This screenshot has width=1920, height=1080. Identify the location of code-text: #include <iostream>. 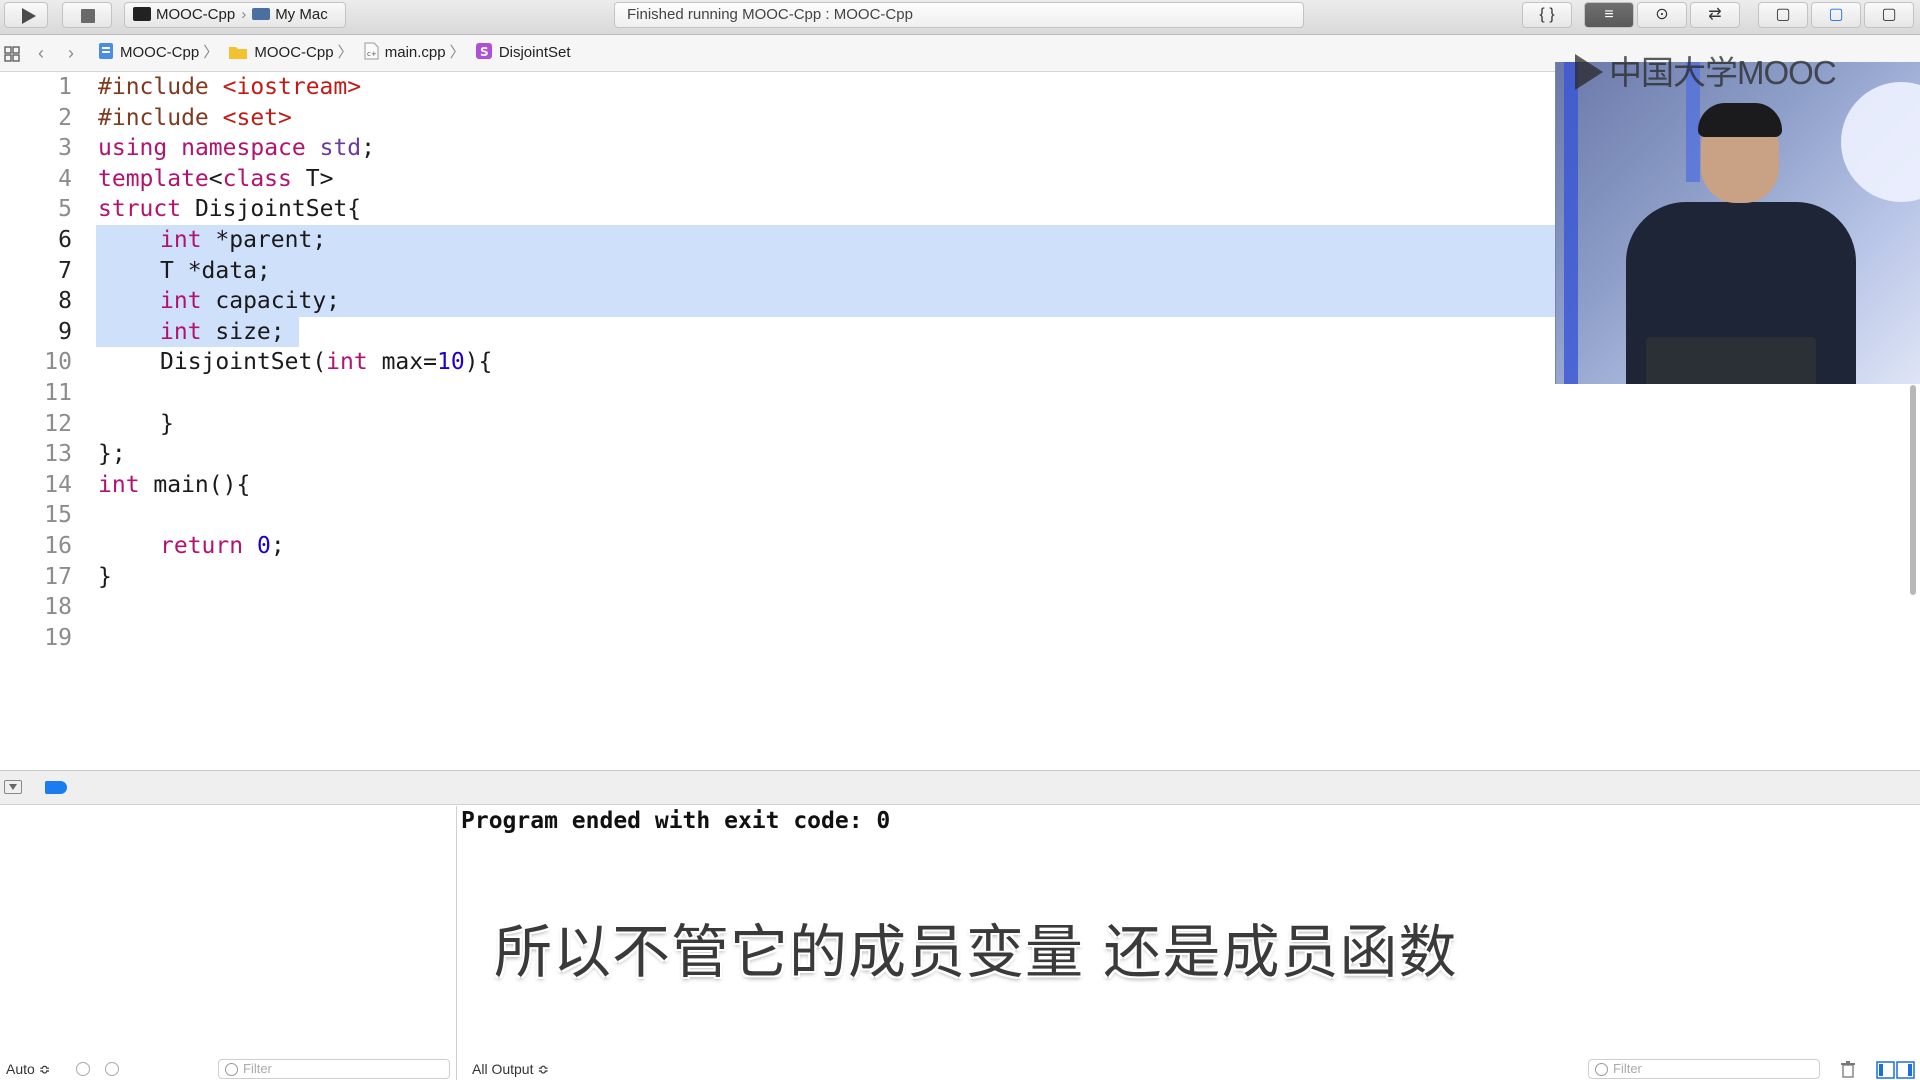
(229, 87).